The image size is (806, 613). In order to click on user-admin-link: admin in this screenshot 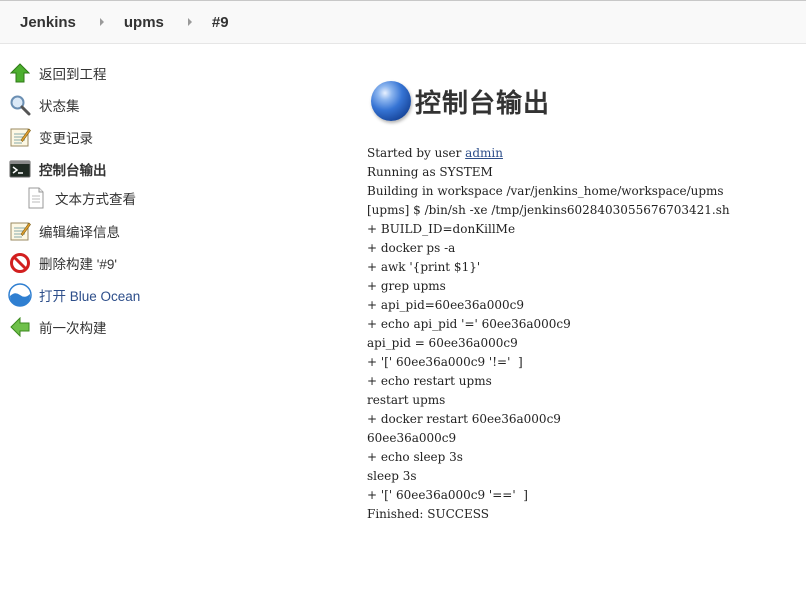, I will do `click(484, 153)`.